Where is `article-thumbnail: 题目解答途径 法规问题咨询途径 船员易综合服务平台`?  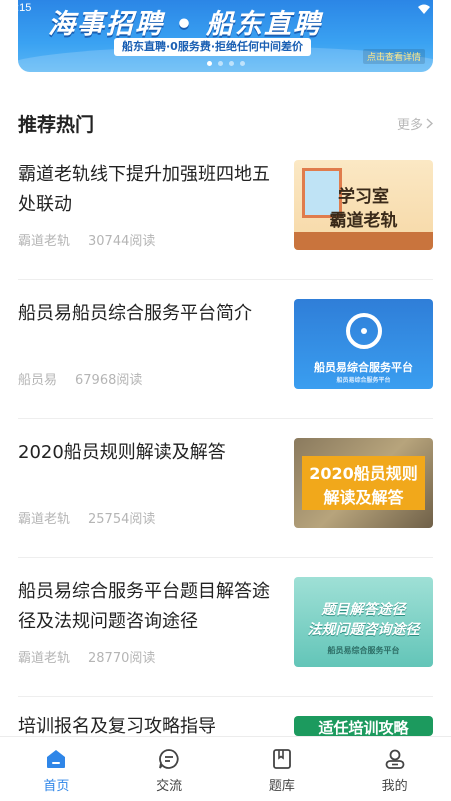
article-thumbnail: 题目解答途径 法规问题咨询途径 船员易综合服务平台 is located at coordinates (363, 622).